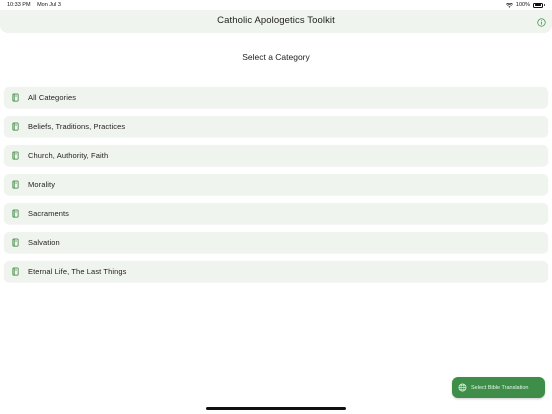  Describe the element at coordinates (276, 213) in the screenshot. I see `category-item-sacraments: Sacraments` at that location.